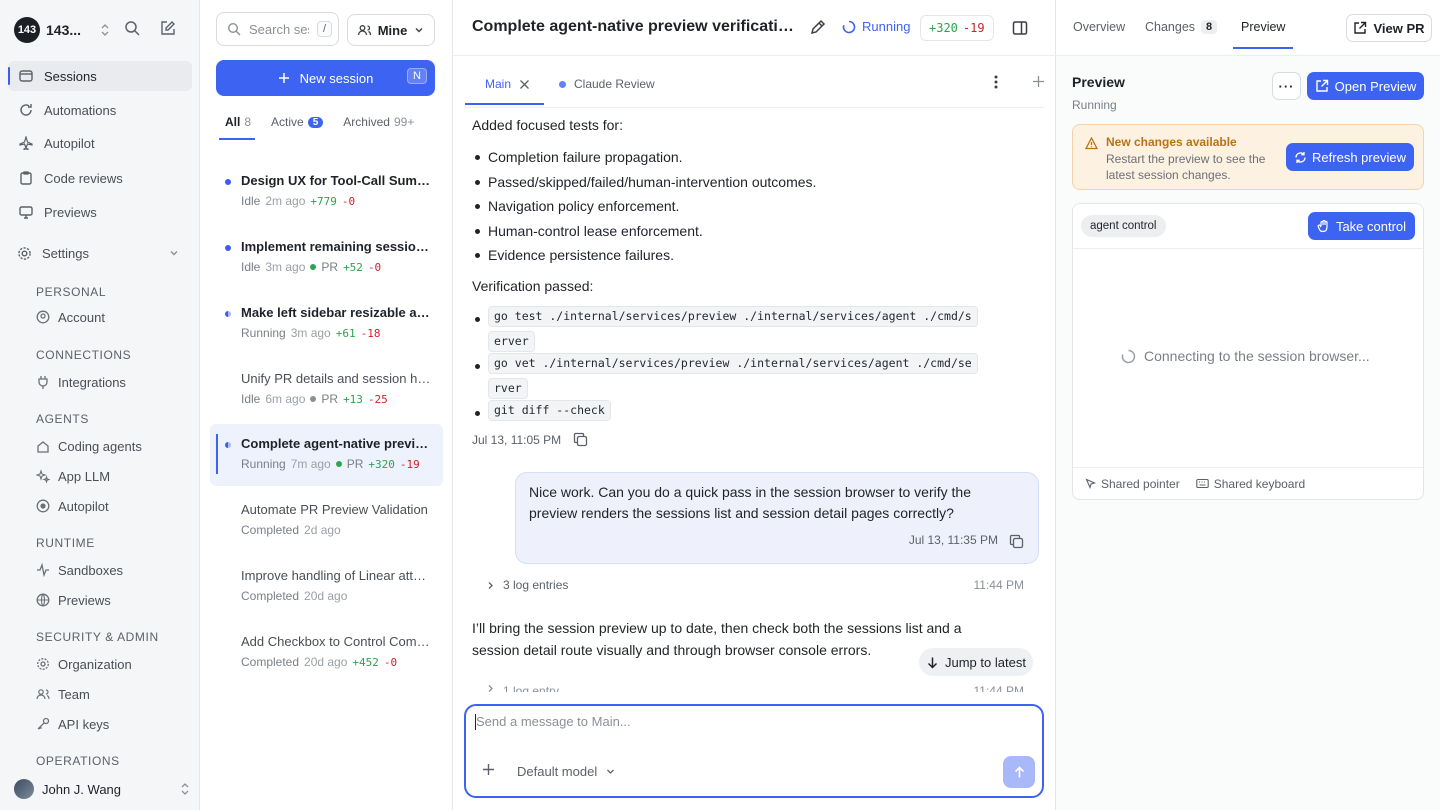  I want to click on nav-item-automations: Automations, so click(100, 110).